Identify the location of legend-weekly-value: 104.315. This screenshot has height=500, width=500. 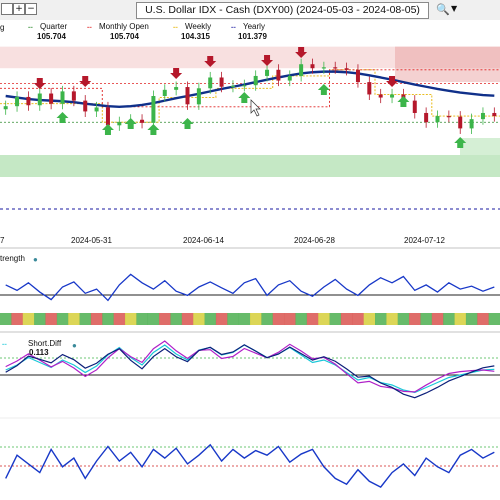
(195, 36).